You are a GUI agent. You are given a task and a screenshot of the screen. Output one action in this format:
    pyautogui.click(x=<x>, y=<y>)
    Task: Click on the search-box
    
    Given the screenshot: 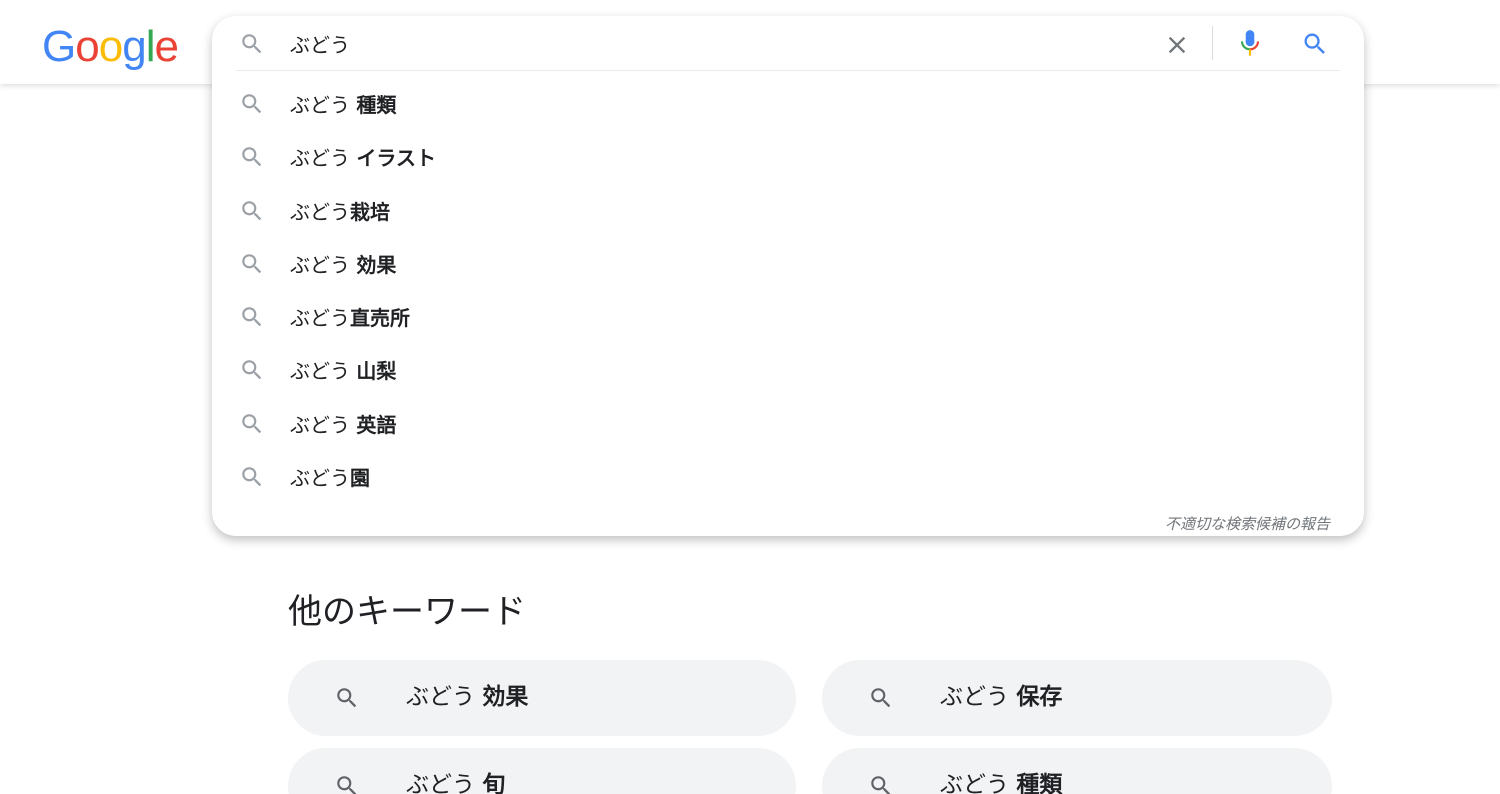 What is the action you would take?
    pyautogui.click(x=788, y=44)
    